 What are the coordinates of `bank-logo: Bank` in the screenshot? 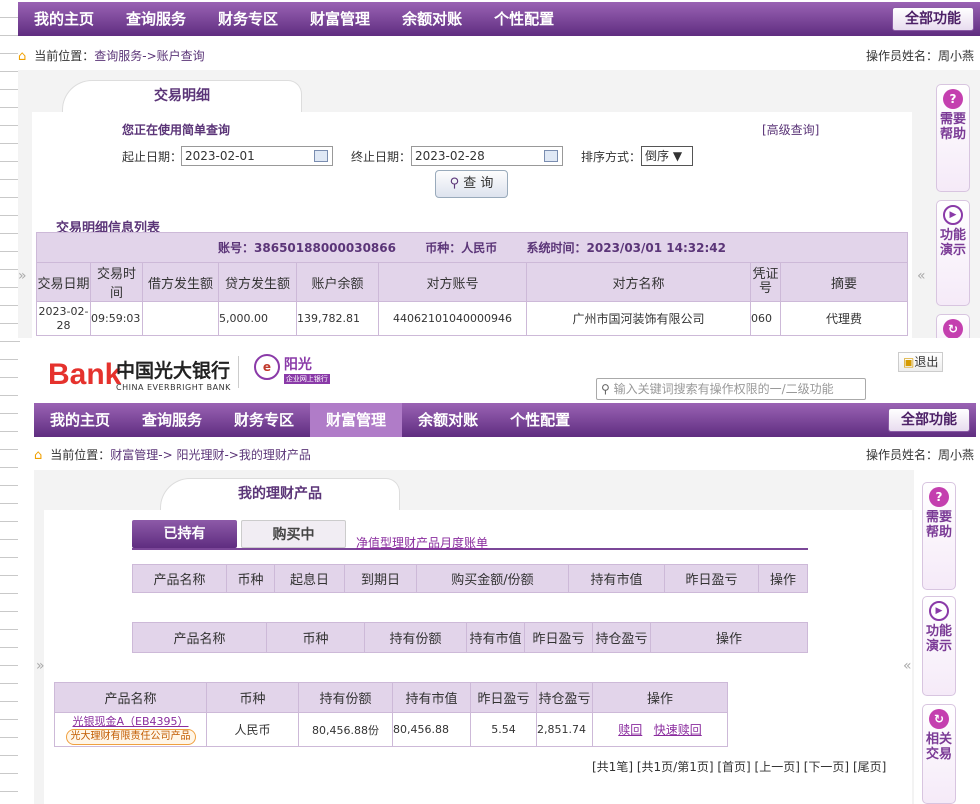 It's located at (85, 374).